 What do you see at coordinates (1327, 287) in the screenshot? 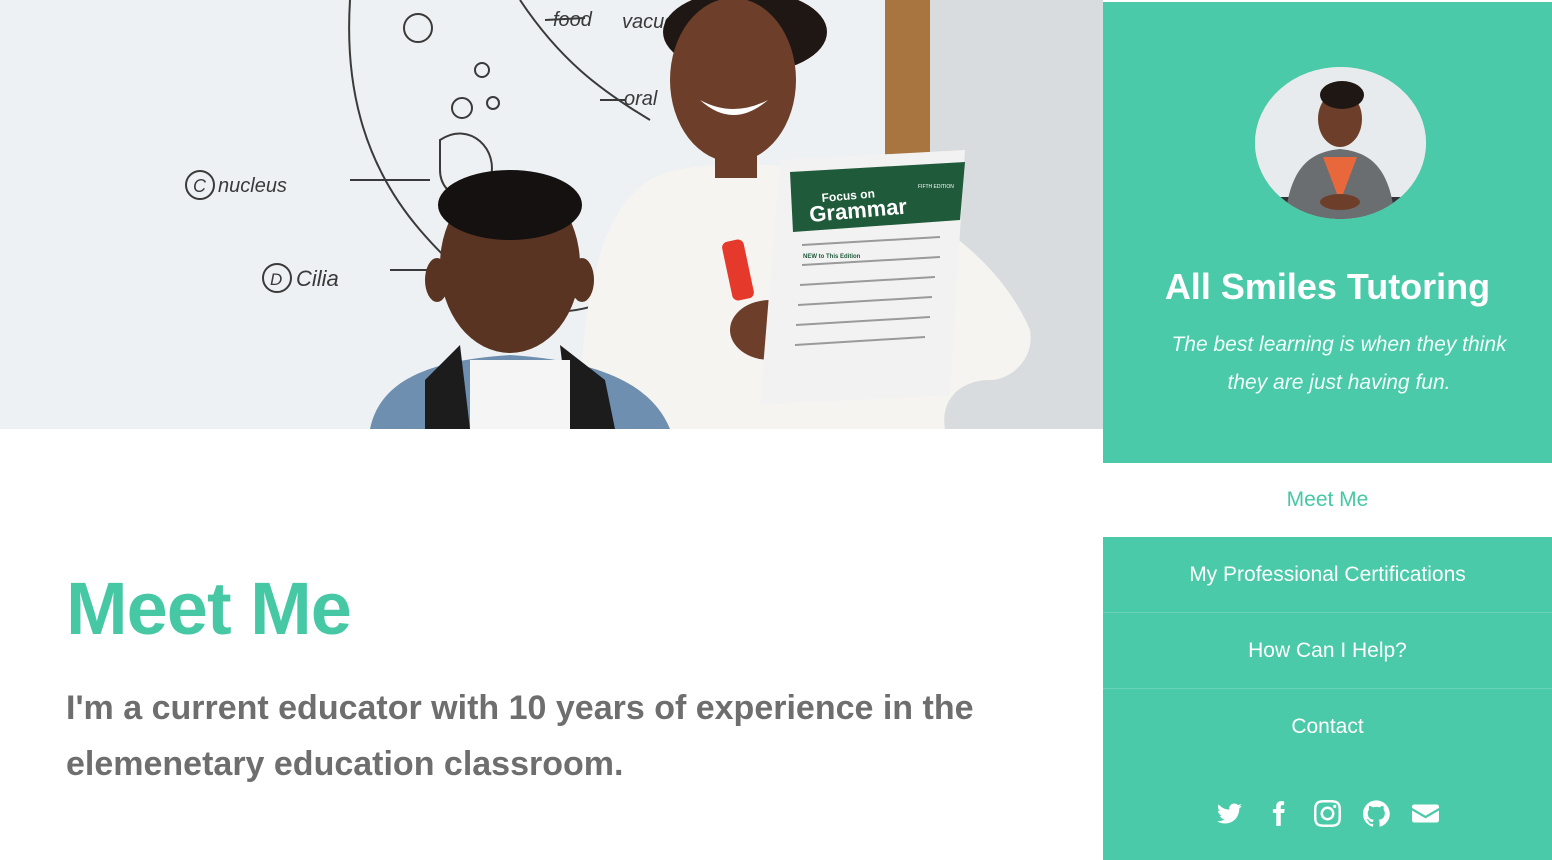
I see `site-title: All Smiles Tutoring` at bounding box center [1327, 287].